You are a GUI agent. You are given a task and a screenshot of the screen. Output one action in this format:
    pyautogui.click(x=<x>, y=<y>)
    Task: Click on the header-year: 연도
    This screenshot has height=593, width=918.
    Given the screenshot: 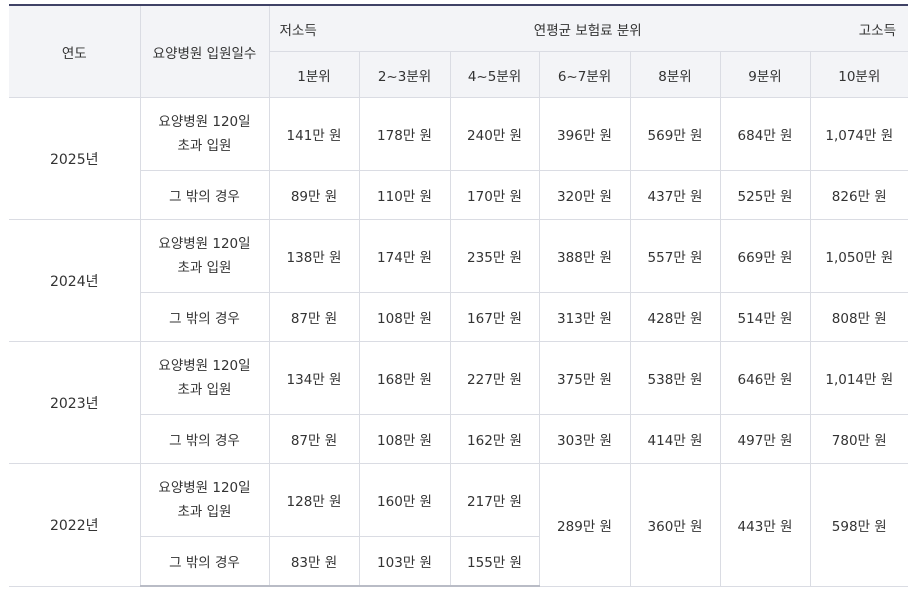 What is the action you would take?
    pyautogui.click(x=75, y=51)
    